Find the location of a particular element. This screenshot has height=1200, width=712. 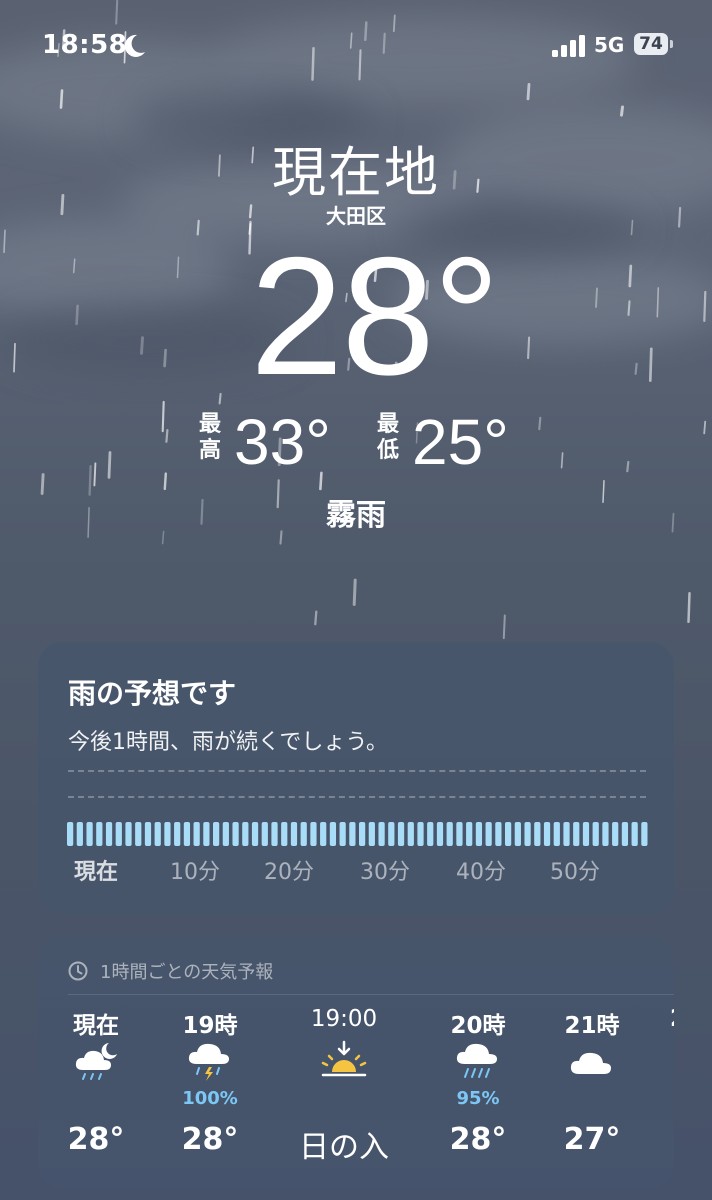

low-temperature: 25° is located at coordinates (460, 442).